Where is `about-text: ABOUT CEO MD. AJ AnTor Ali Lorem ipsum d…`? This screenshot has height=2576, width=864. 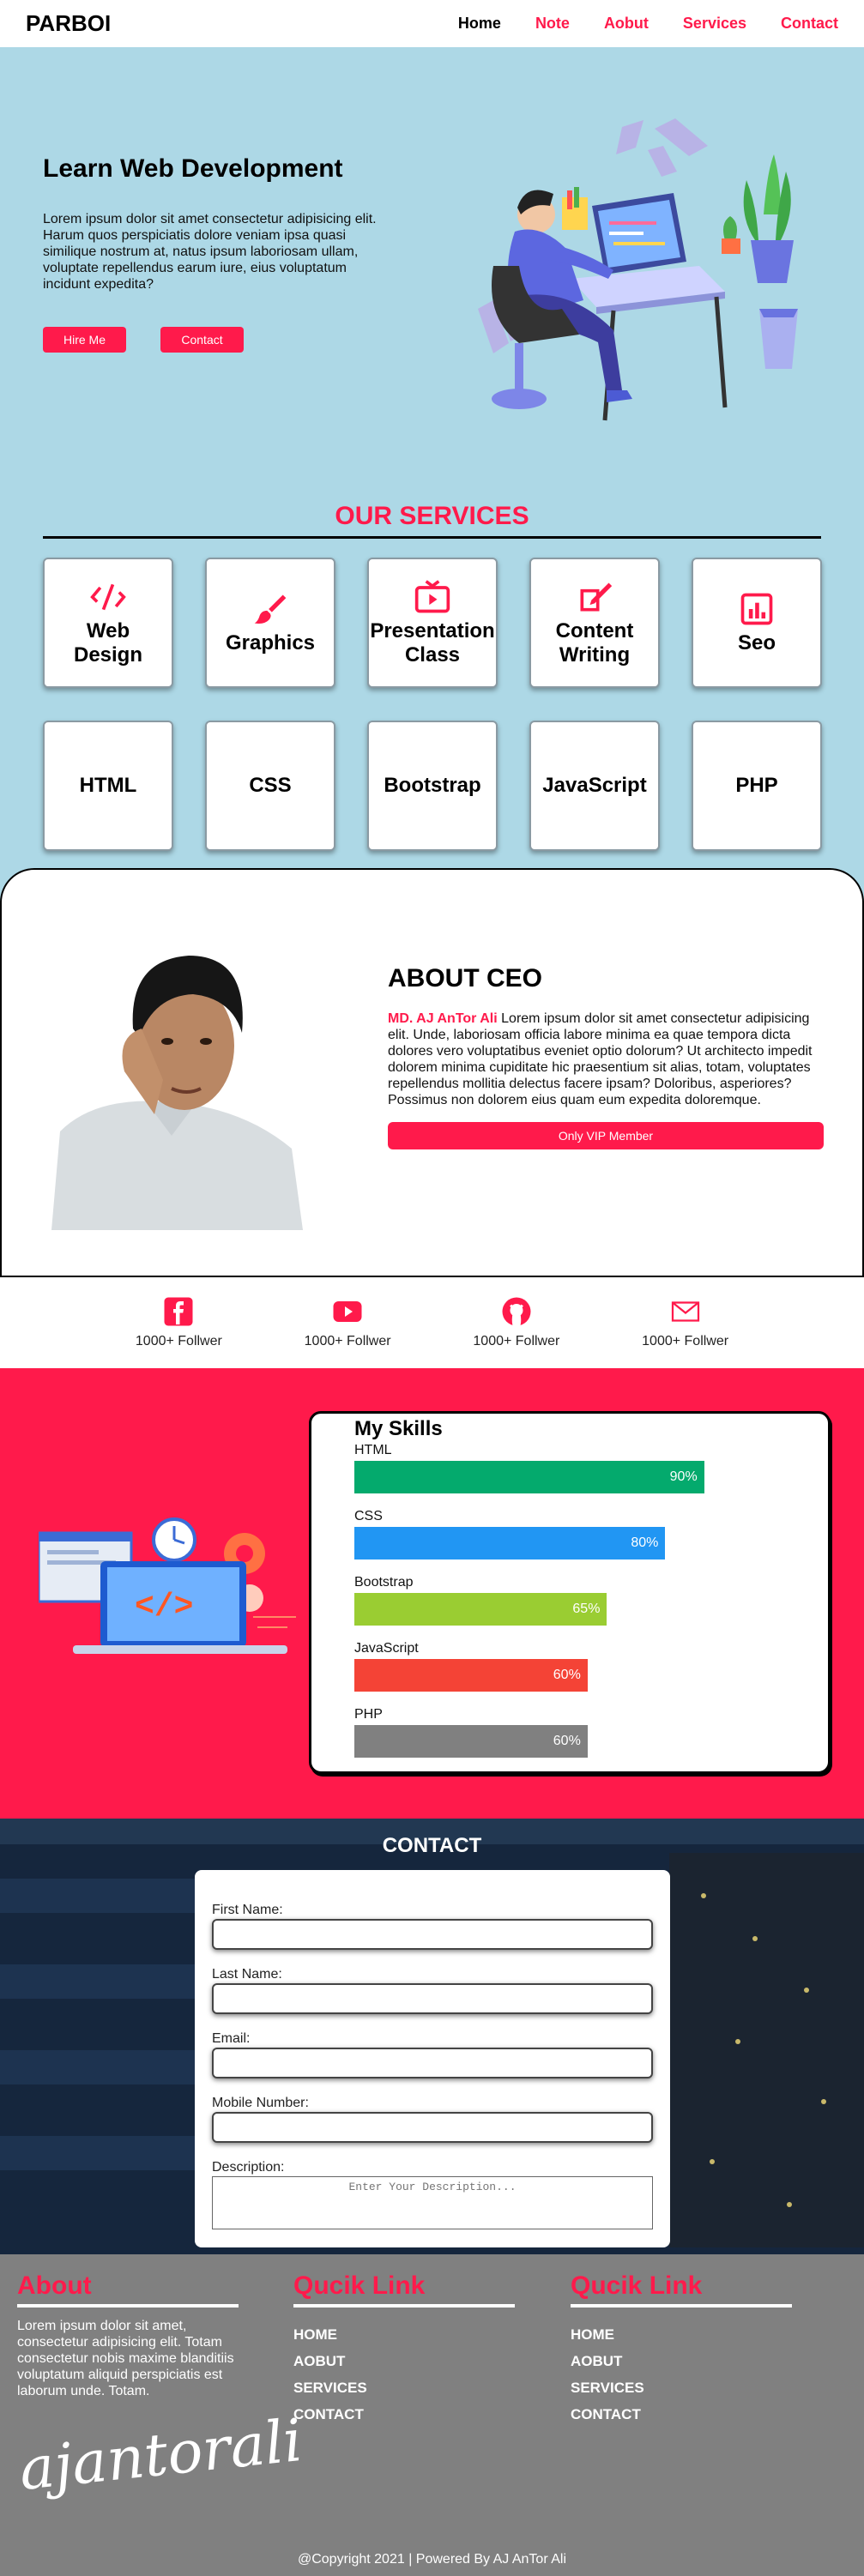 about-text: ABOUT CEO MD. AJ AnTor Ali Lorem ipsum d… is located at coordinates (606, 1056).